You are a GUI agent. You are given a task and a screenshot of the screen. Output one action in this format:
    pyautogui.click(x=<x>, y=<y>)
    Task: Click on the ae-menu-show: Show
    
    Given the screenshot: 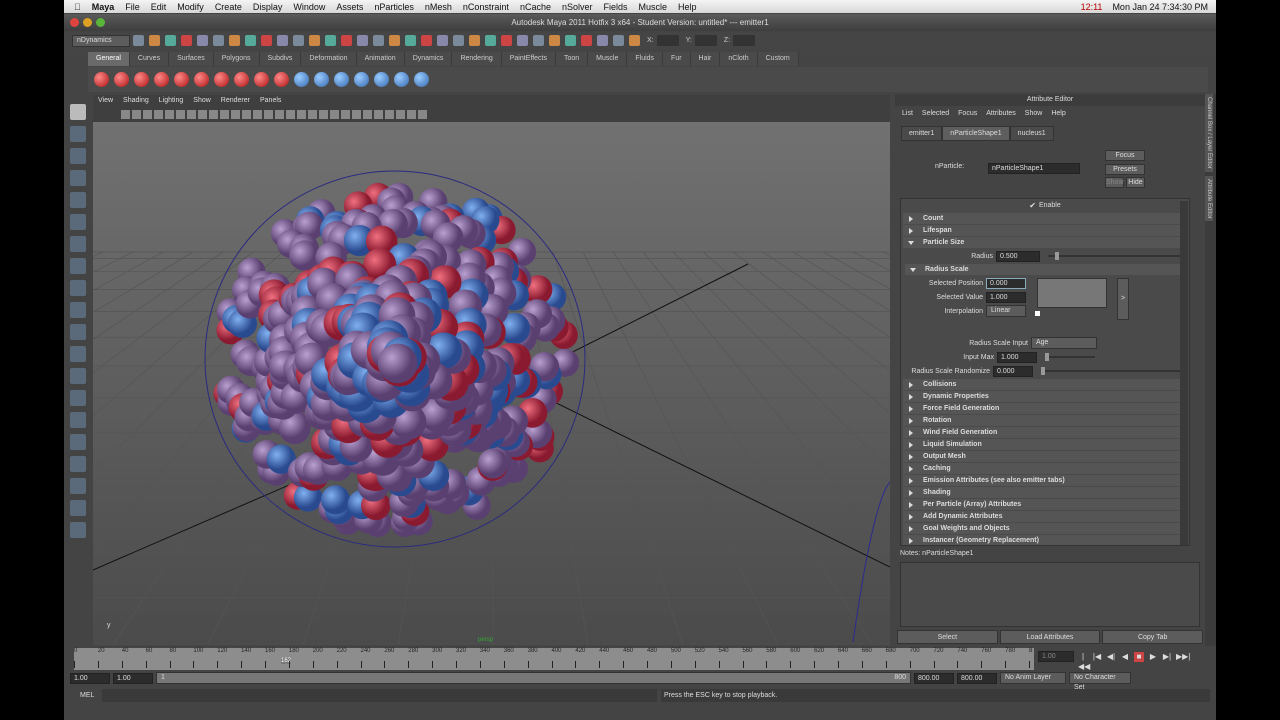 What is the action you would take?
    pyautogui.click(x=1034, y=114)
    